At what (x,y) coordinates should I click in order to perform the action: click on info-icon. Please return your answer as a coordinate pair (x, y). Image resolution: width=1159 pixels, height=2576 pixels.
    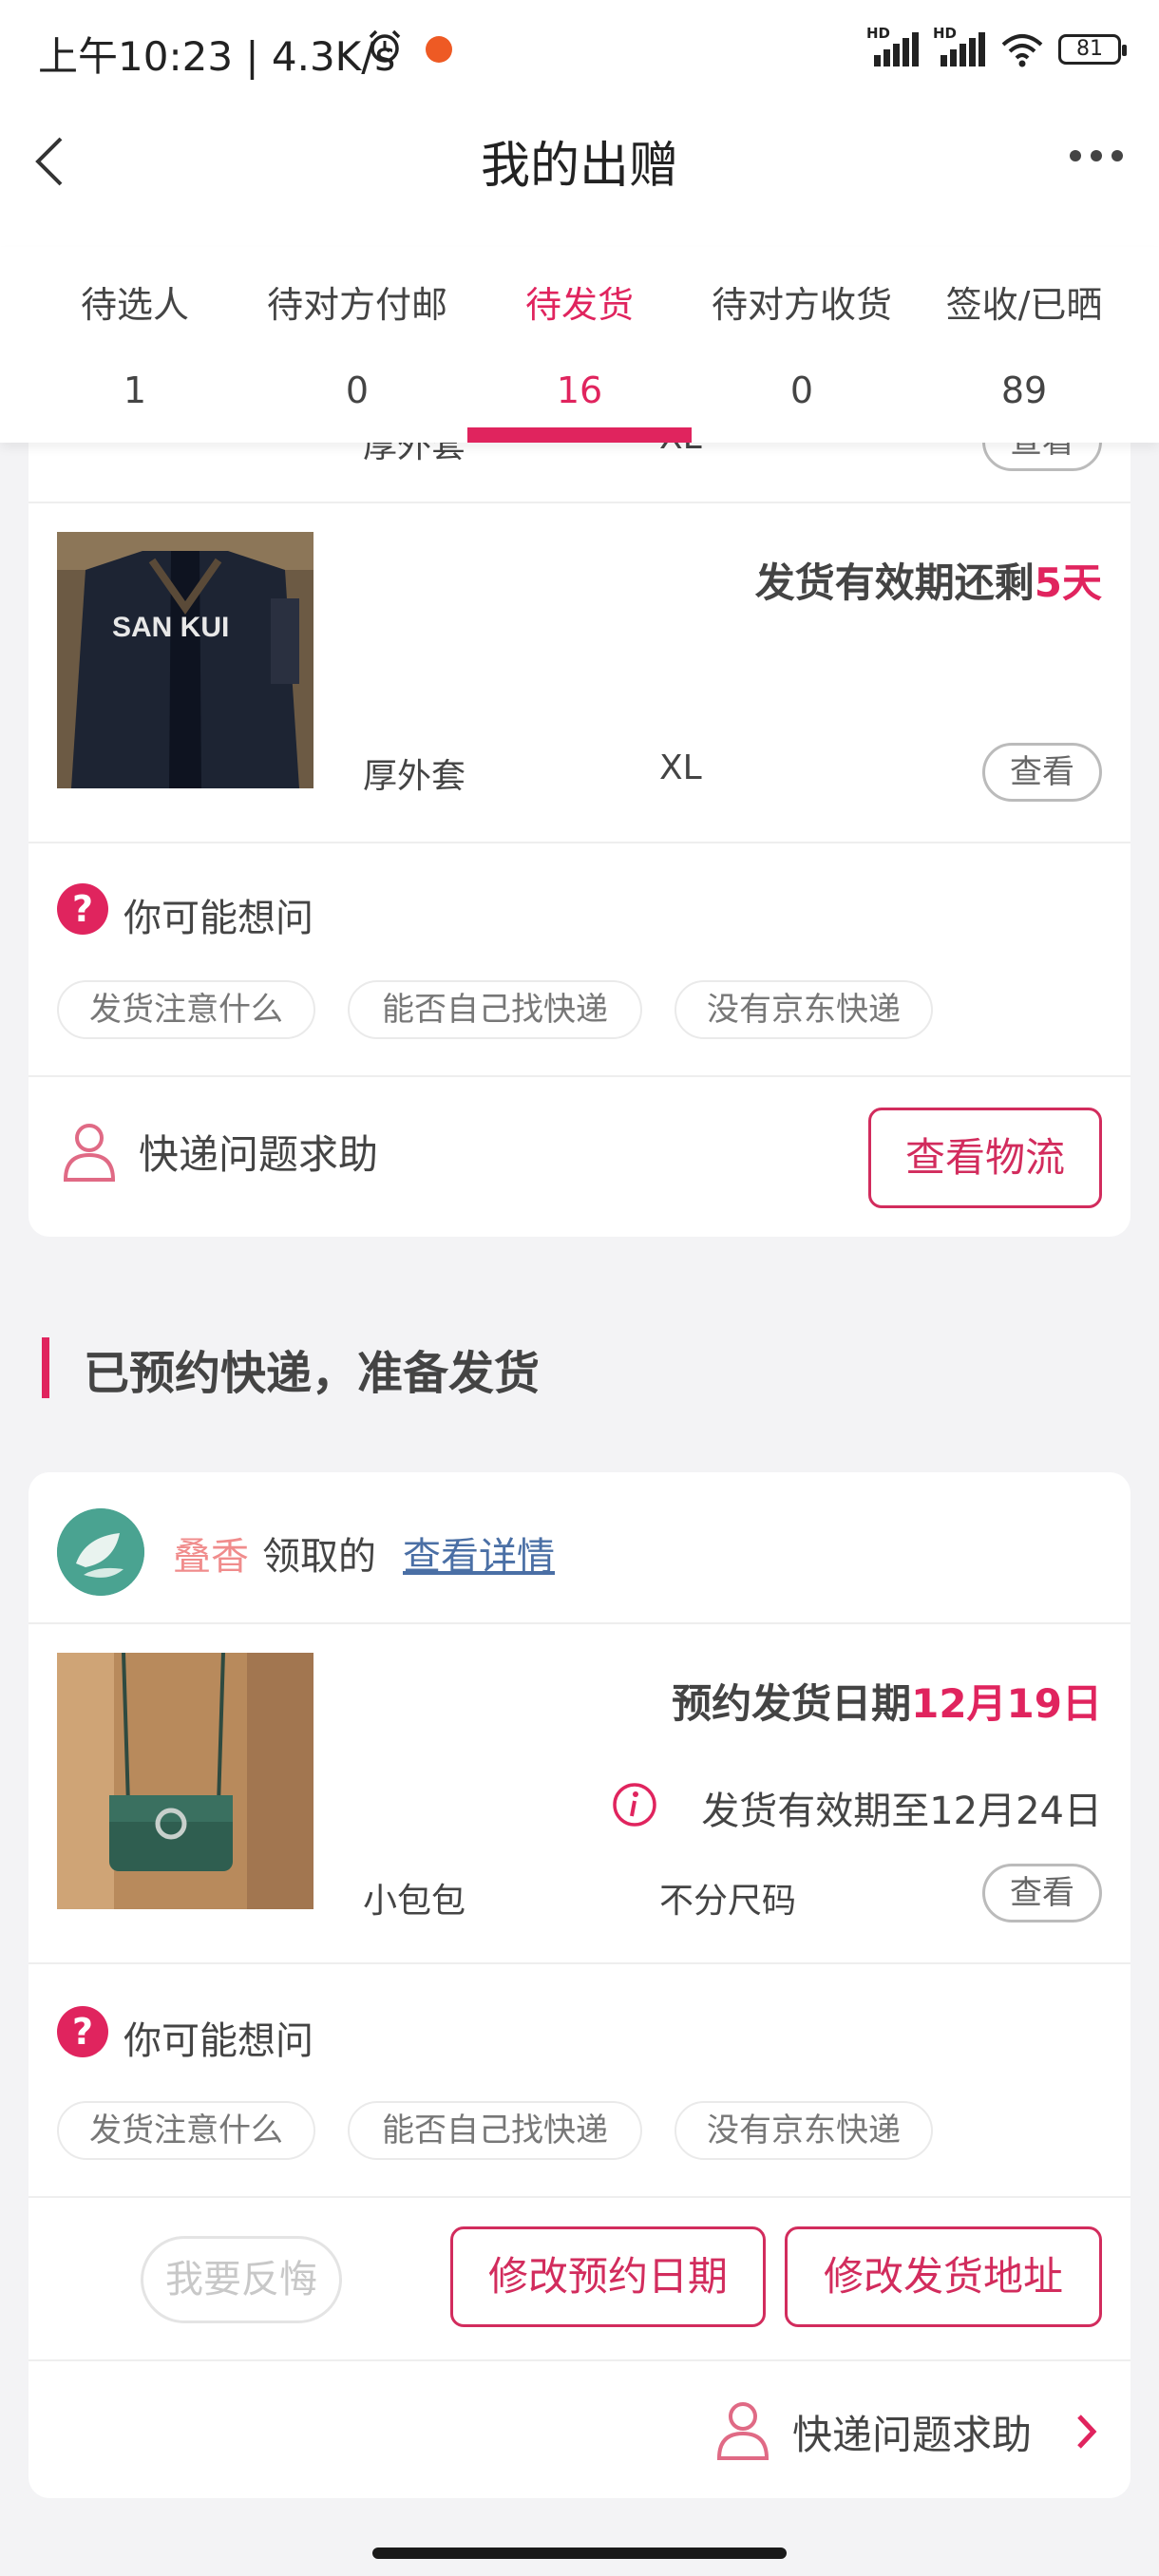
    Looking at the image, I should click on (634, 1805).